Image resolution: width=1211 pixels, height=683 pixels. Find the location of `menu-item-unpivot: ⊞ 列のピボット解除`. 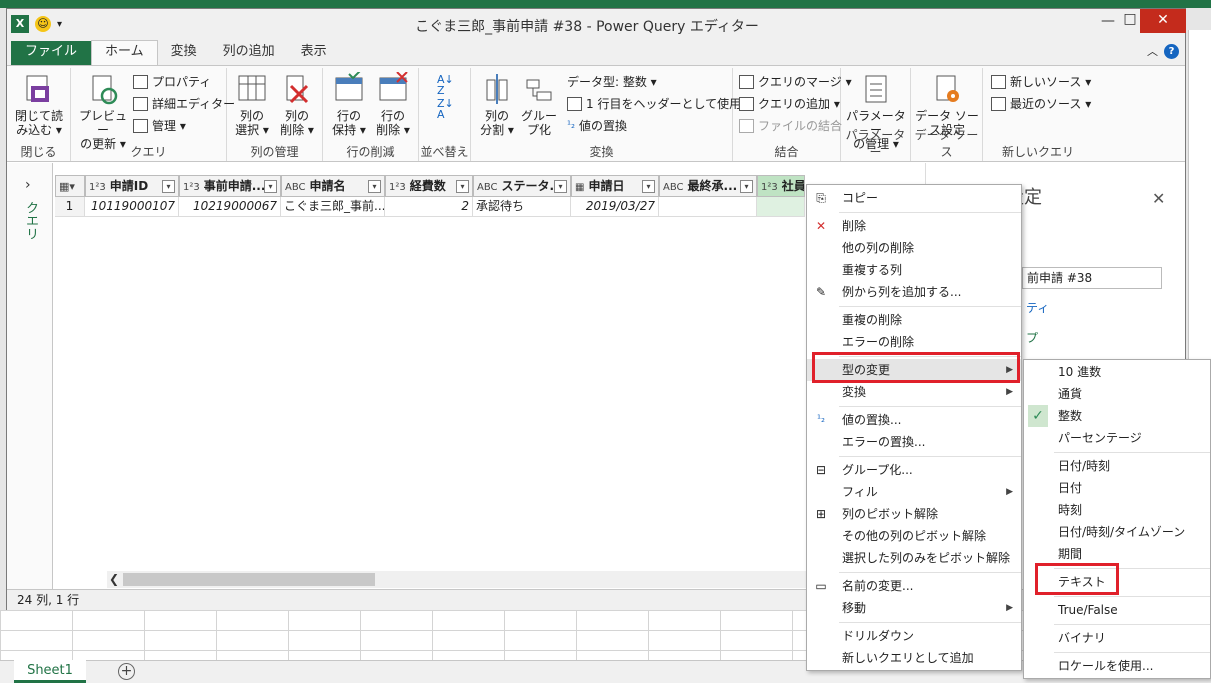

menu-item-unpivot: ⊞ 列のピボット解除 is located at coordinates (914, 514).